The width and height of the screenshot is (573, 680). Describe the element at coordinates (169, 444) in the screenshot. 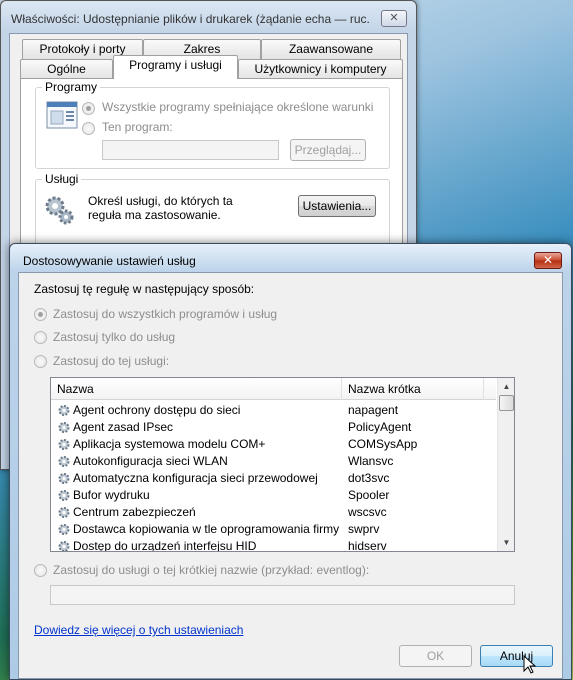

I see `service-name: Aplikacja systemowa modelu COM+` at that location.